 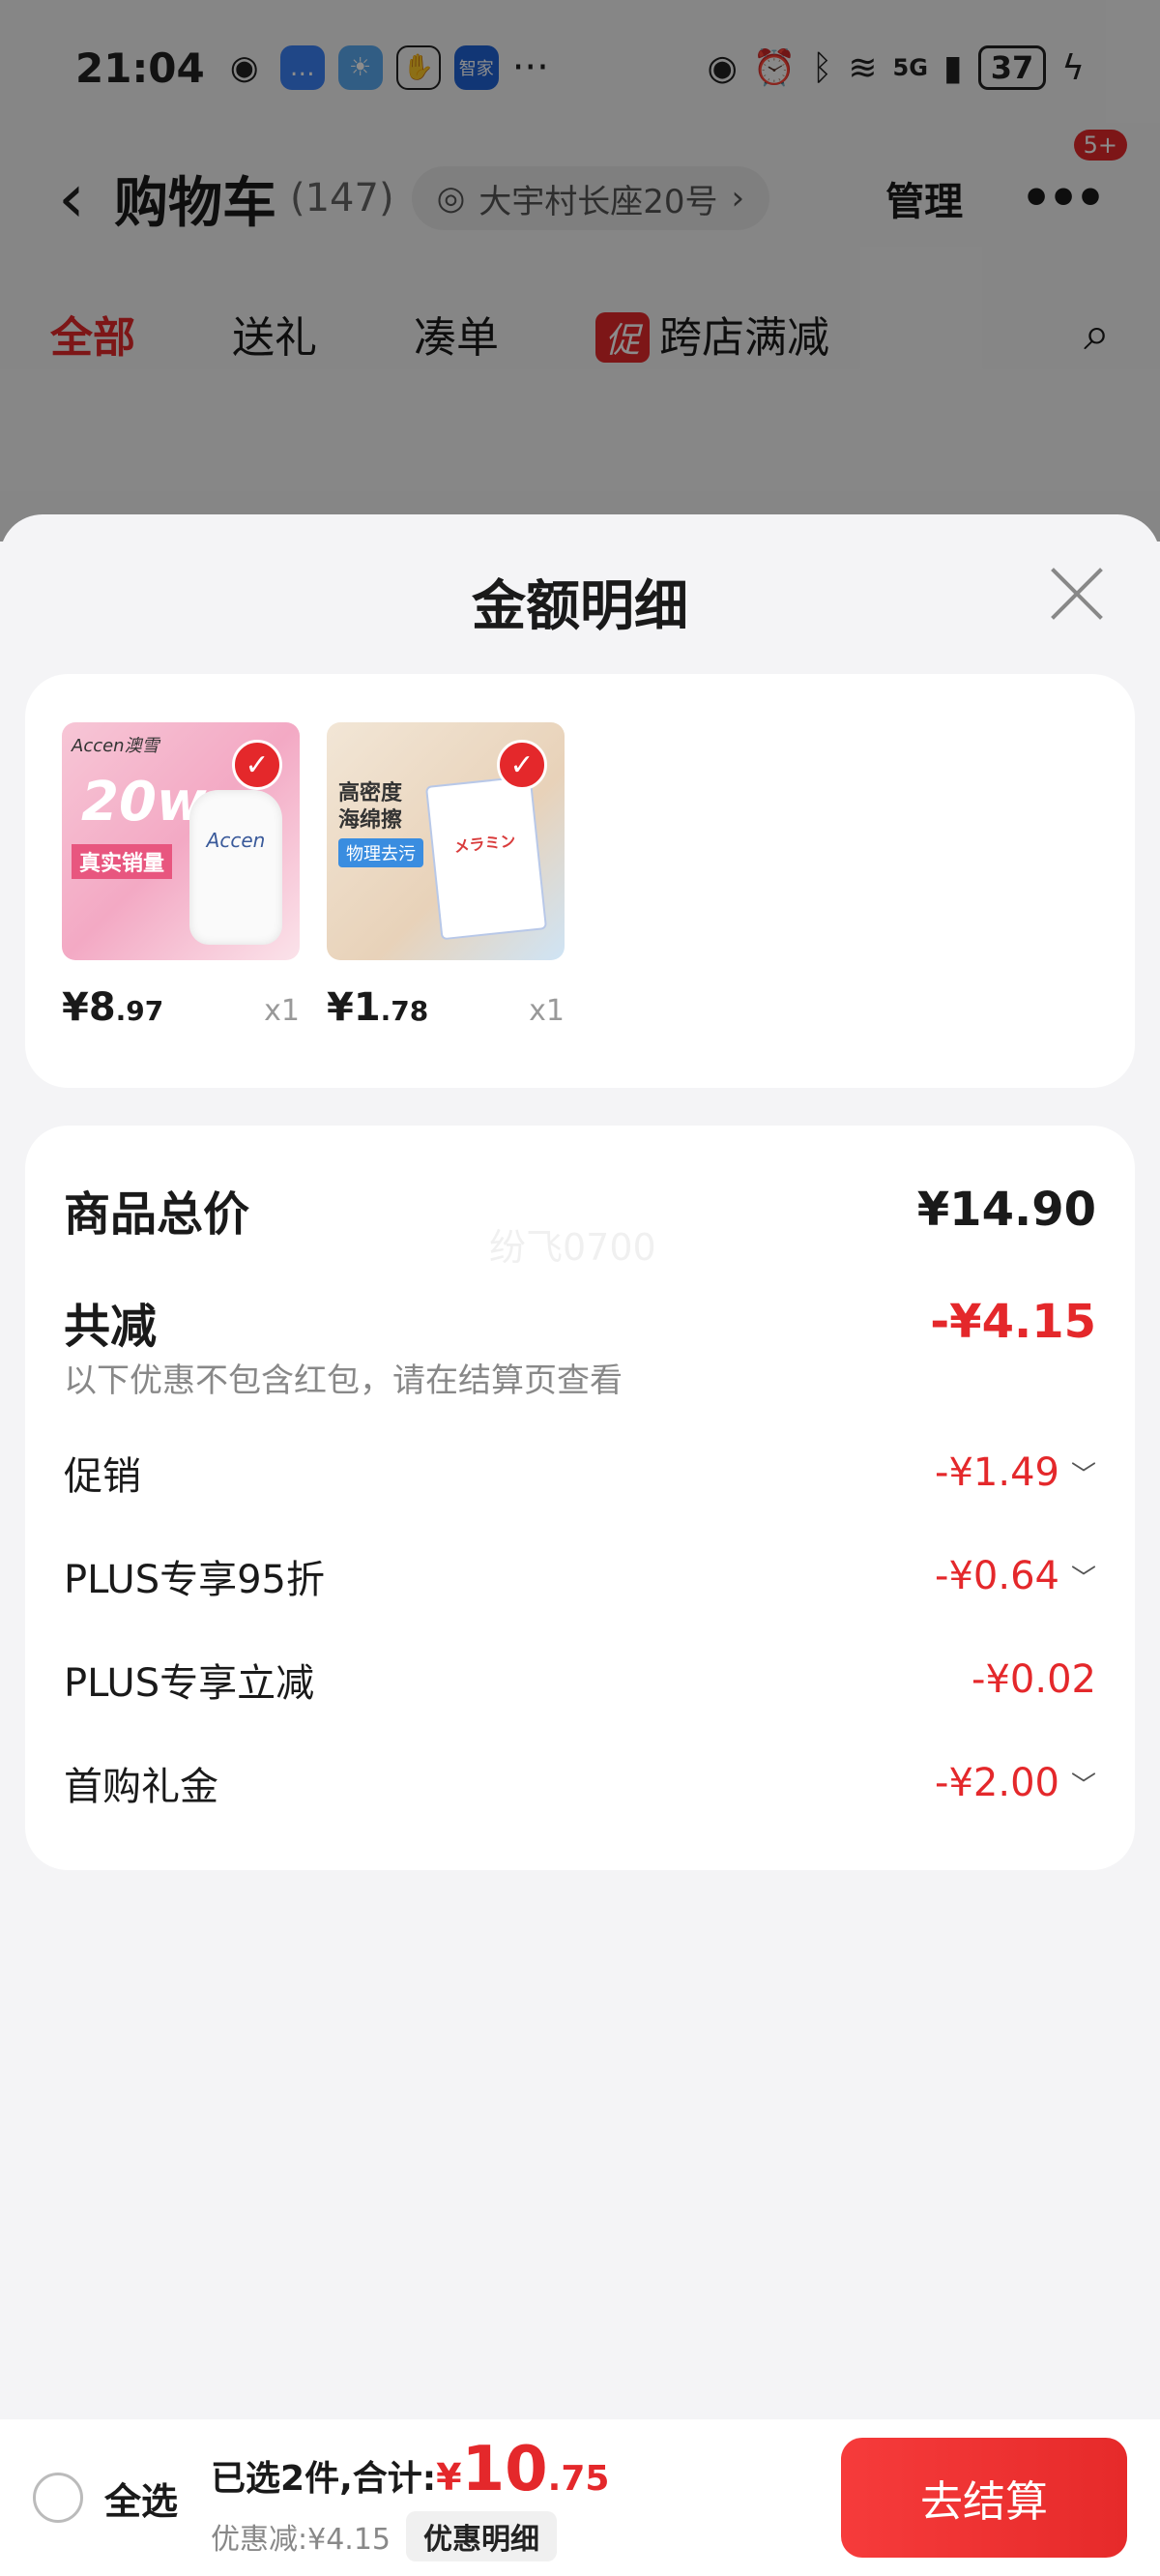 What do you see at coordinates (984, 2498) in the screenshot?
I see `checkout-button: 去结算` at bounding box center [984, 2498].